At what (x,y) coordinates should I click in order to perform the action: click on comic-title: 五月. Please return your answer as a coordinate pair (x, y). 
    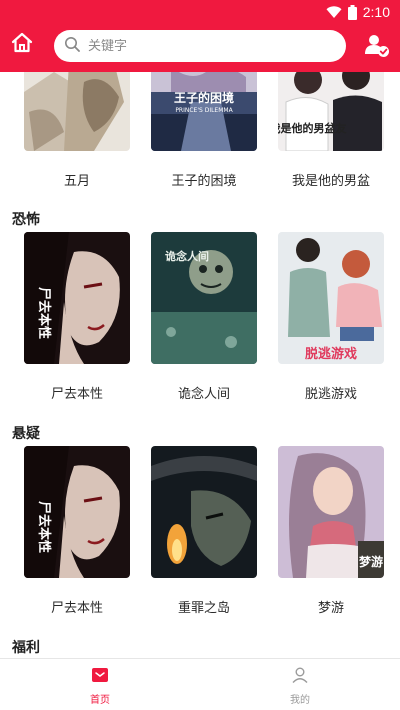
    Looking at the image, I should click on (77, 179).